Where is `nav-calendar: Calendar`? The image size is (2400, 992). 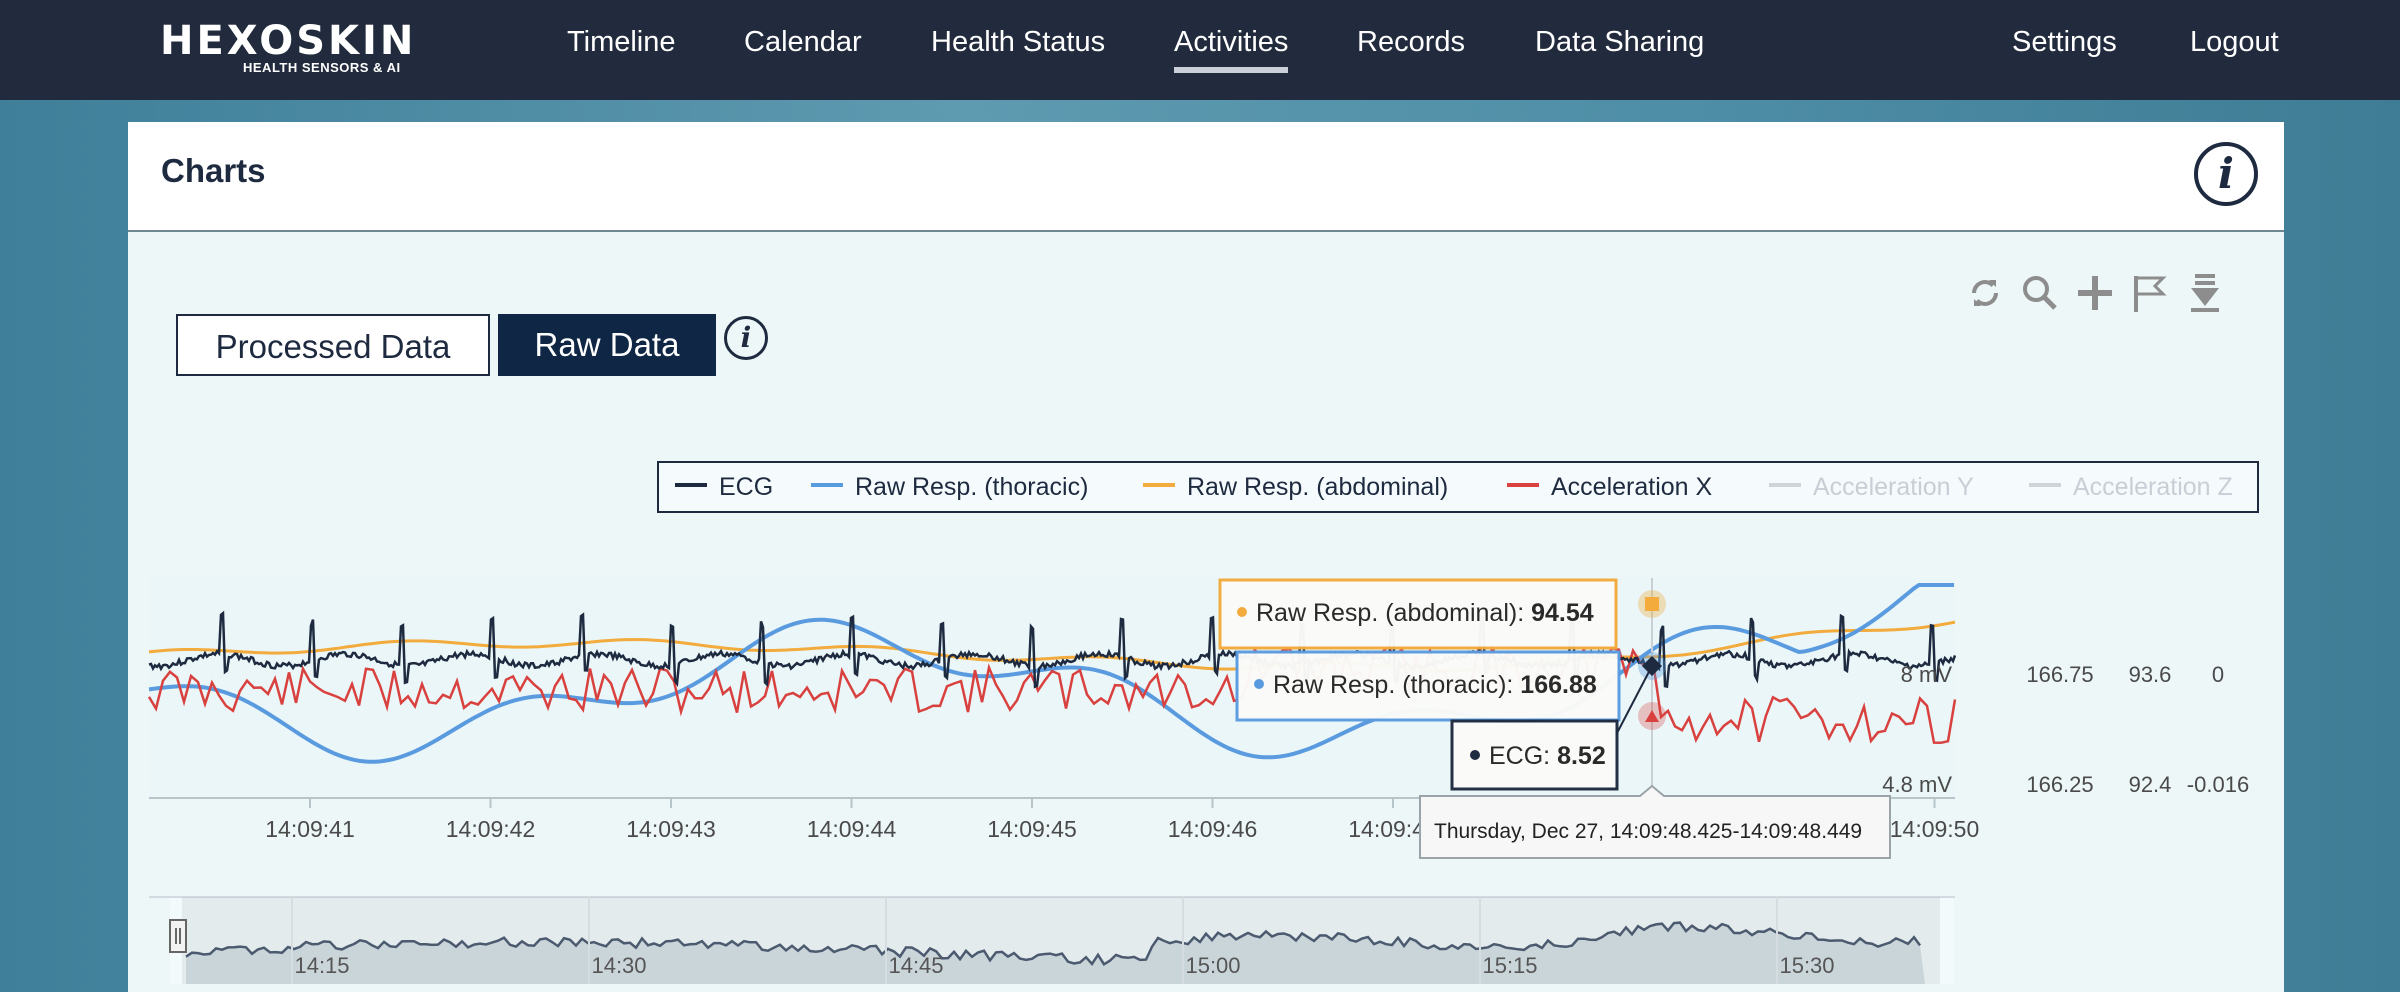
nav-calendar: Calendar is located at coordinates (803, 42).